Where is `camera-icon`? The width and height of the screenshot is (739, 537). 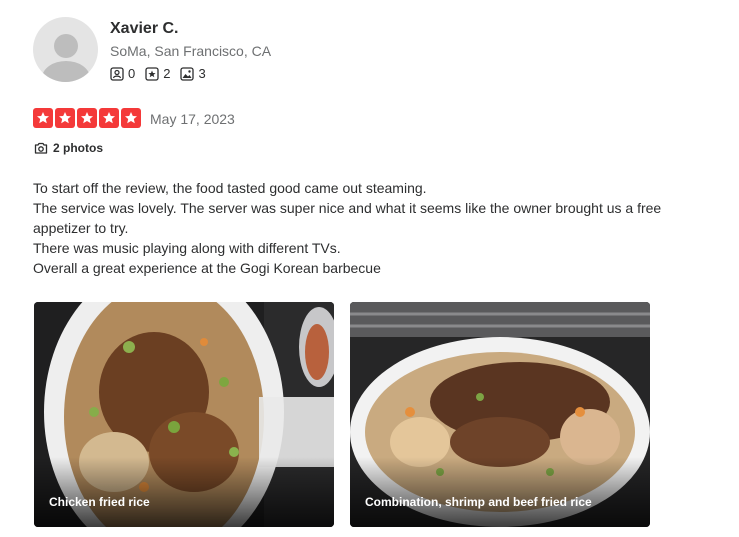
camera-icon is located at coordinates (41, 148).